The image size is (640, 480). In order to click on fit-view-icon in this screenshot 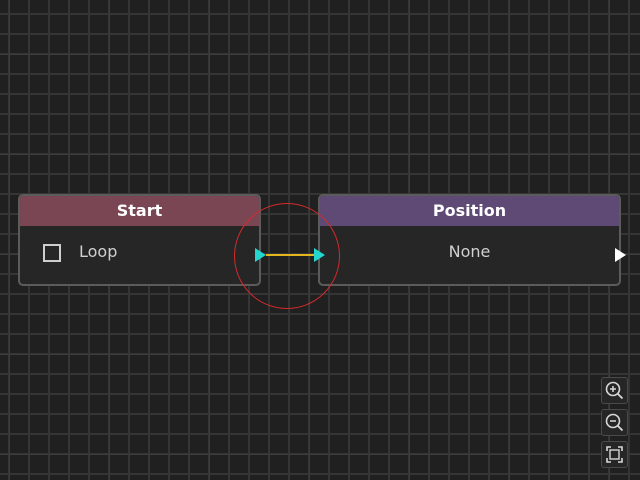, I will do `click(614, 454)`.